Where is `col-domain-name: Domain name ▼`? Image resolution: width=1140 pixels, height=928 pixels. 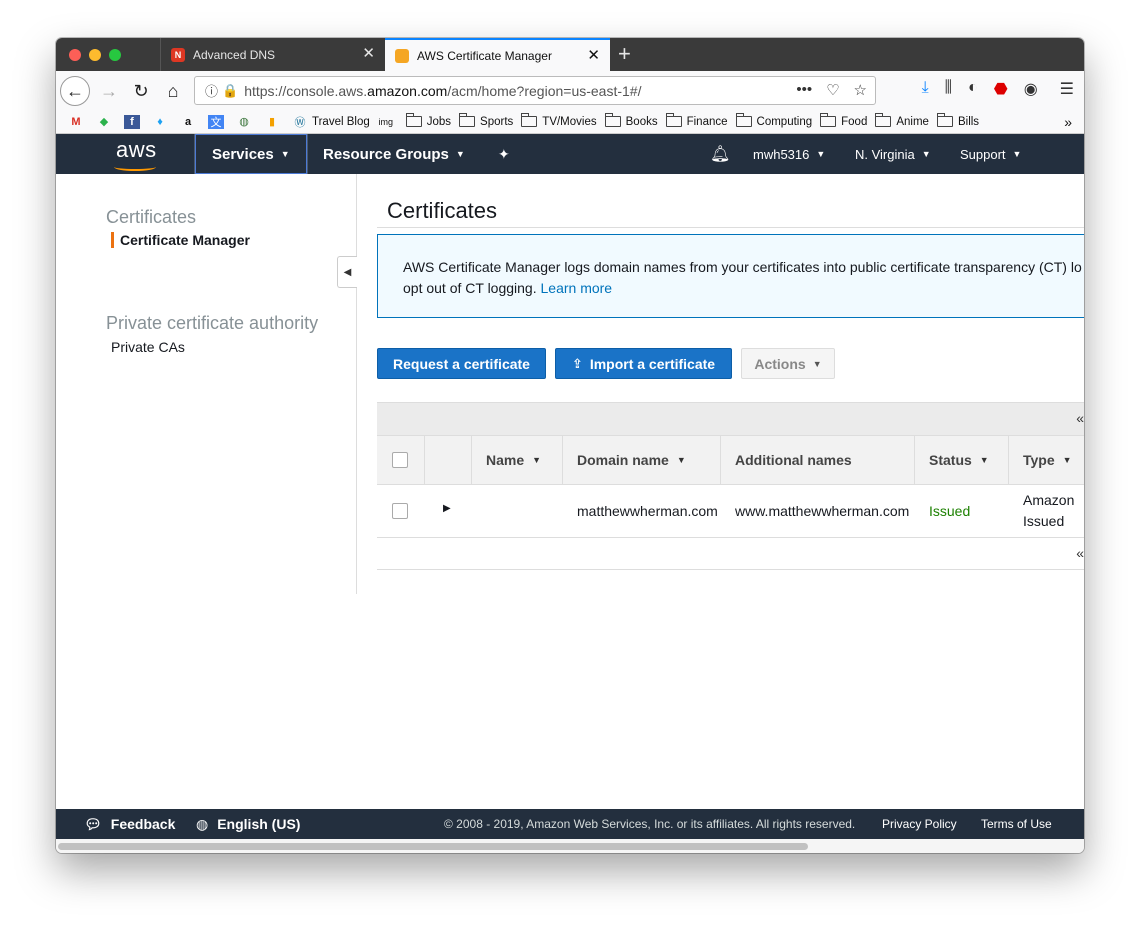 col-domain-name: Domain name ▼ is located at coordinates (641, 460).